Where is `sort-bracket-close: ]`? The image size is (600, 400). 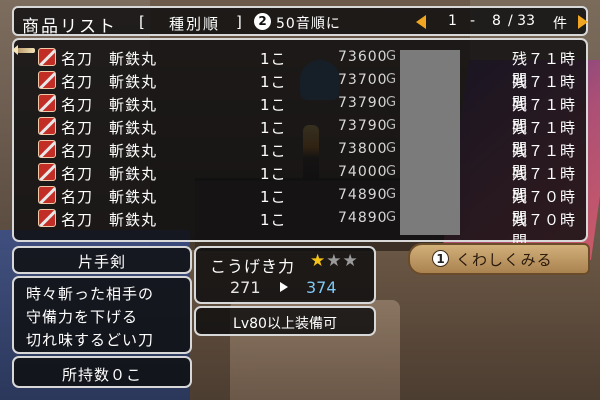 sort-bracket-close: ] is located at coordinates (239, 22).